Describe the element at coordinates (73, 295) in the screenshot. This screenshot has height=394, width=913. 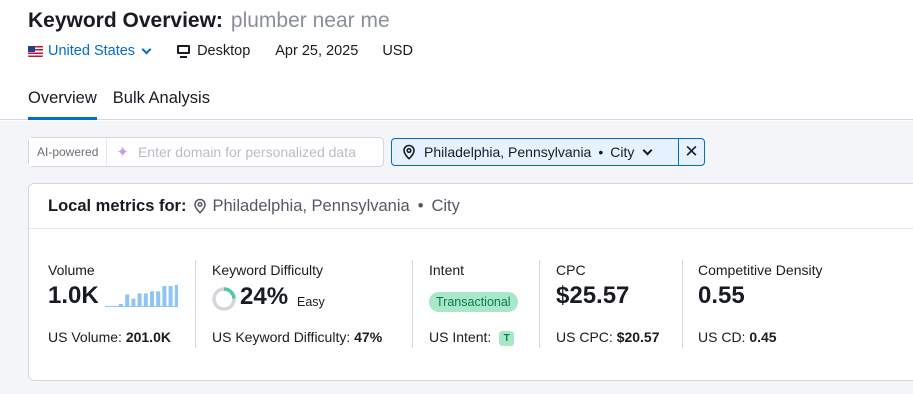
I see `volume-value: 1.0K` at that location.